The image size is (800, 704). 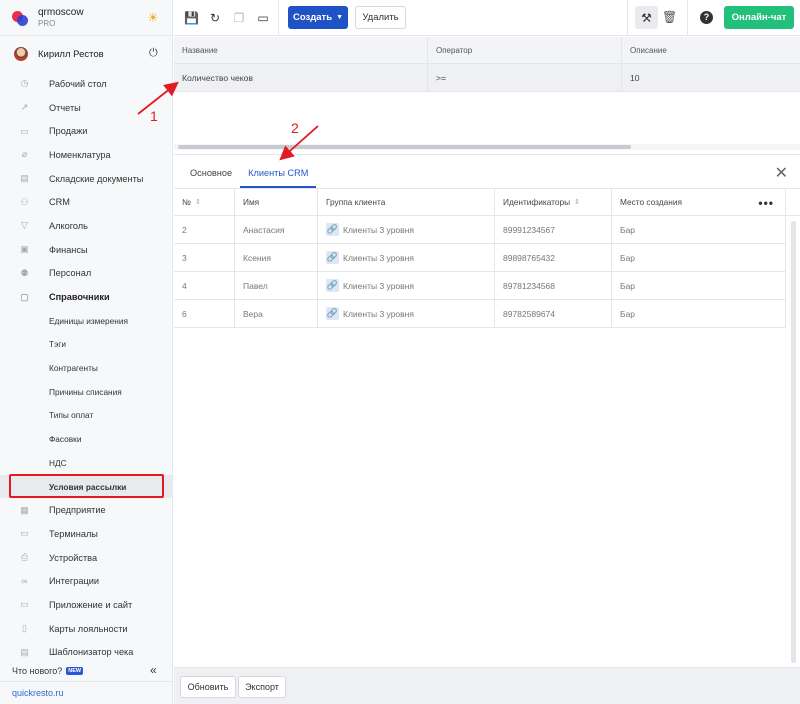 I want to click on annotation-arrows, so click(x=228, y=121).